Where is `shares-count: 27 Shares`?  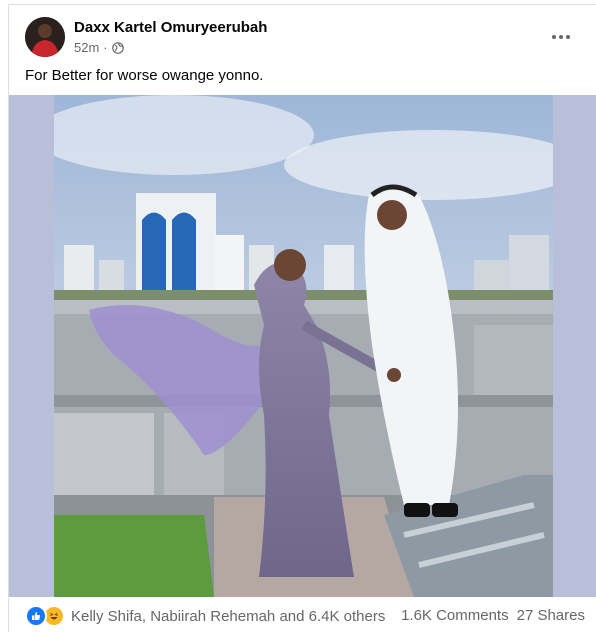
shares-count: 27 Shares is located at coordinates (551, 615).